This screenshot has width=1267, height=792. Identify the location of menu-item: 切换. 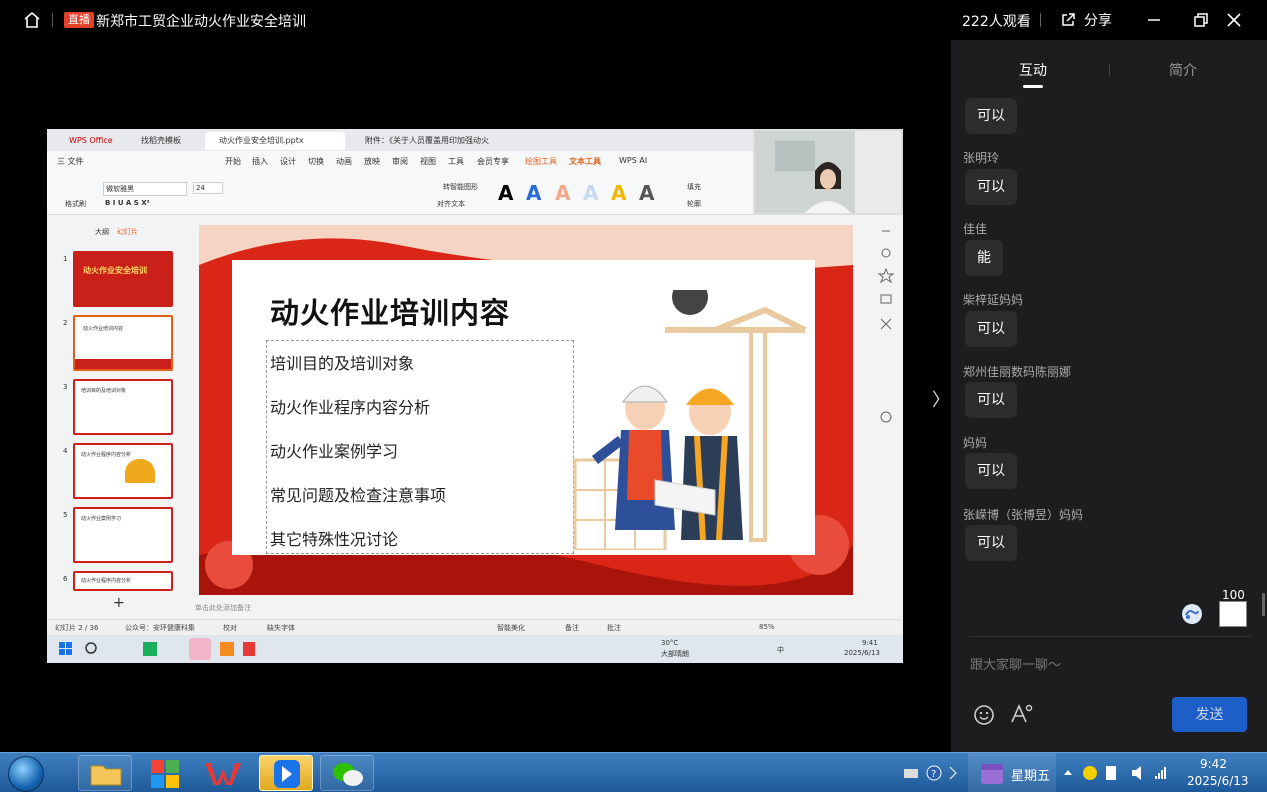
(316, 161).